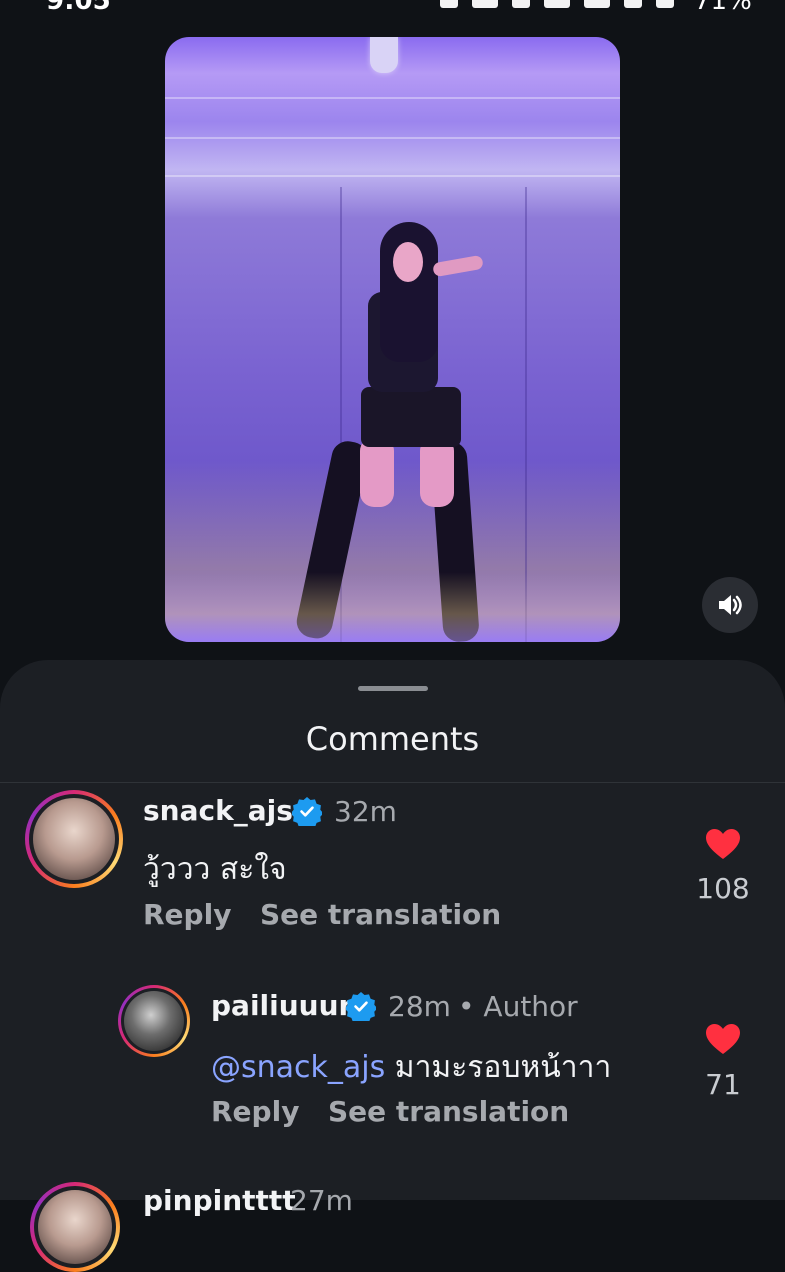 This screenshot has height=1272, width=785. Describe the element at coordinates (458, 266) in the screenshot. I see `dancer-arm` at that location.